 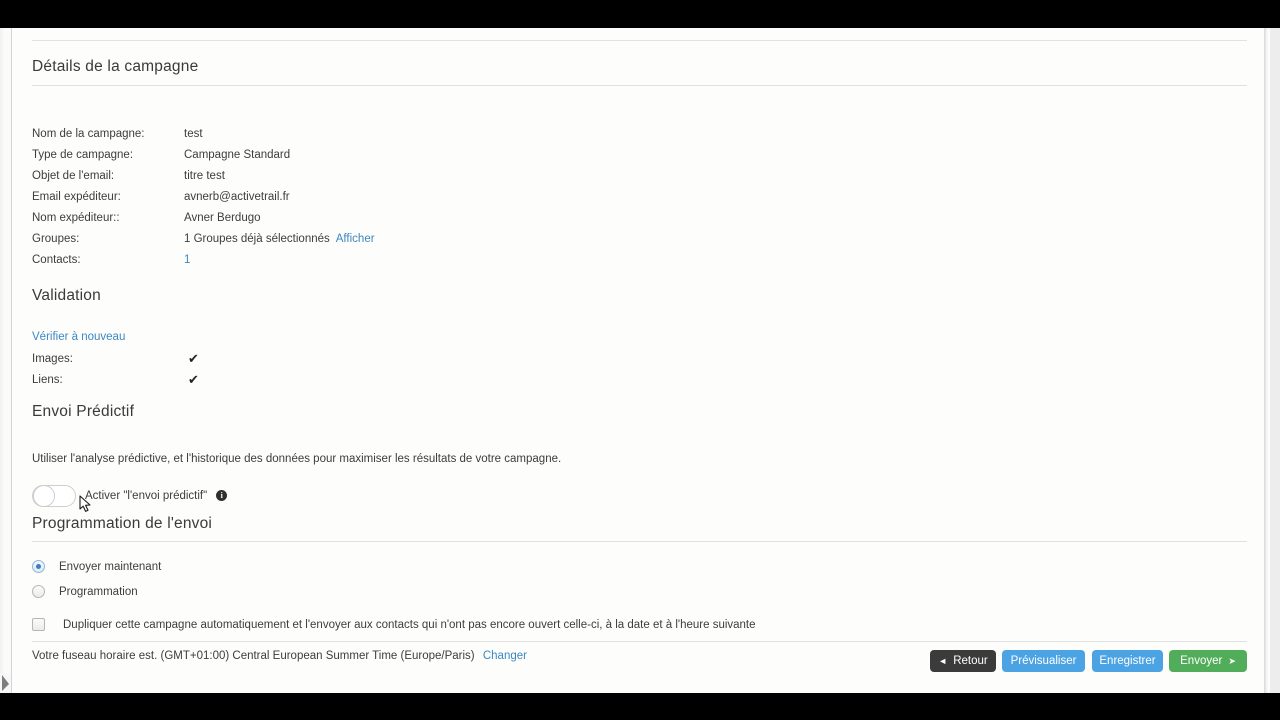 What do you see at coordinates (122, 523) in the screenshot?
I see `schedule-heading: Programmation de l'envoi` at bounding box center [122, 523].